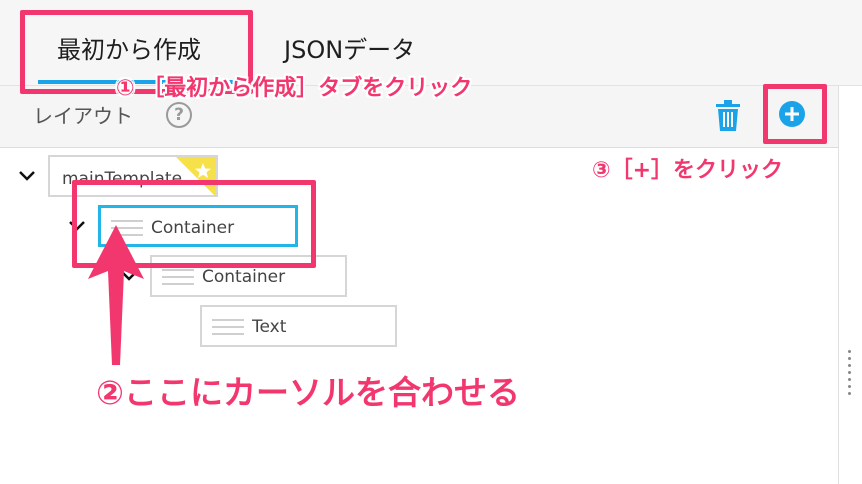  What do you see at coordinates (795, 114) in the screenshot?
I see `highlight-box-plus` at bounding box center [795, 114].